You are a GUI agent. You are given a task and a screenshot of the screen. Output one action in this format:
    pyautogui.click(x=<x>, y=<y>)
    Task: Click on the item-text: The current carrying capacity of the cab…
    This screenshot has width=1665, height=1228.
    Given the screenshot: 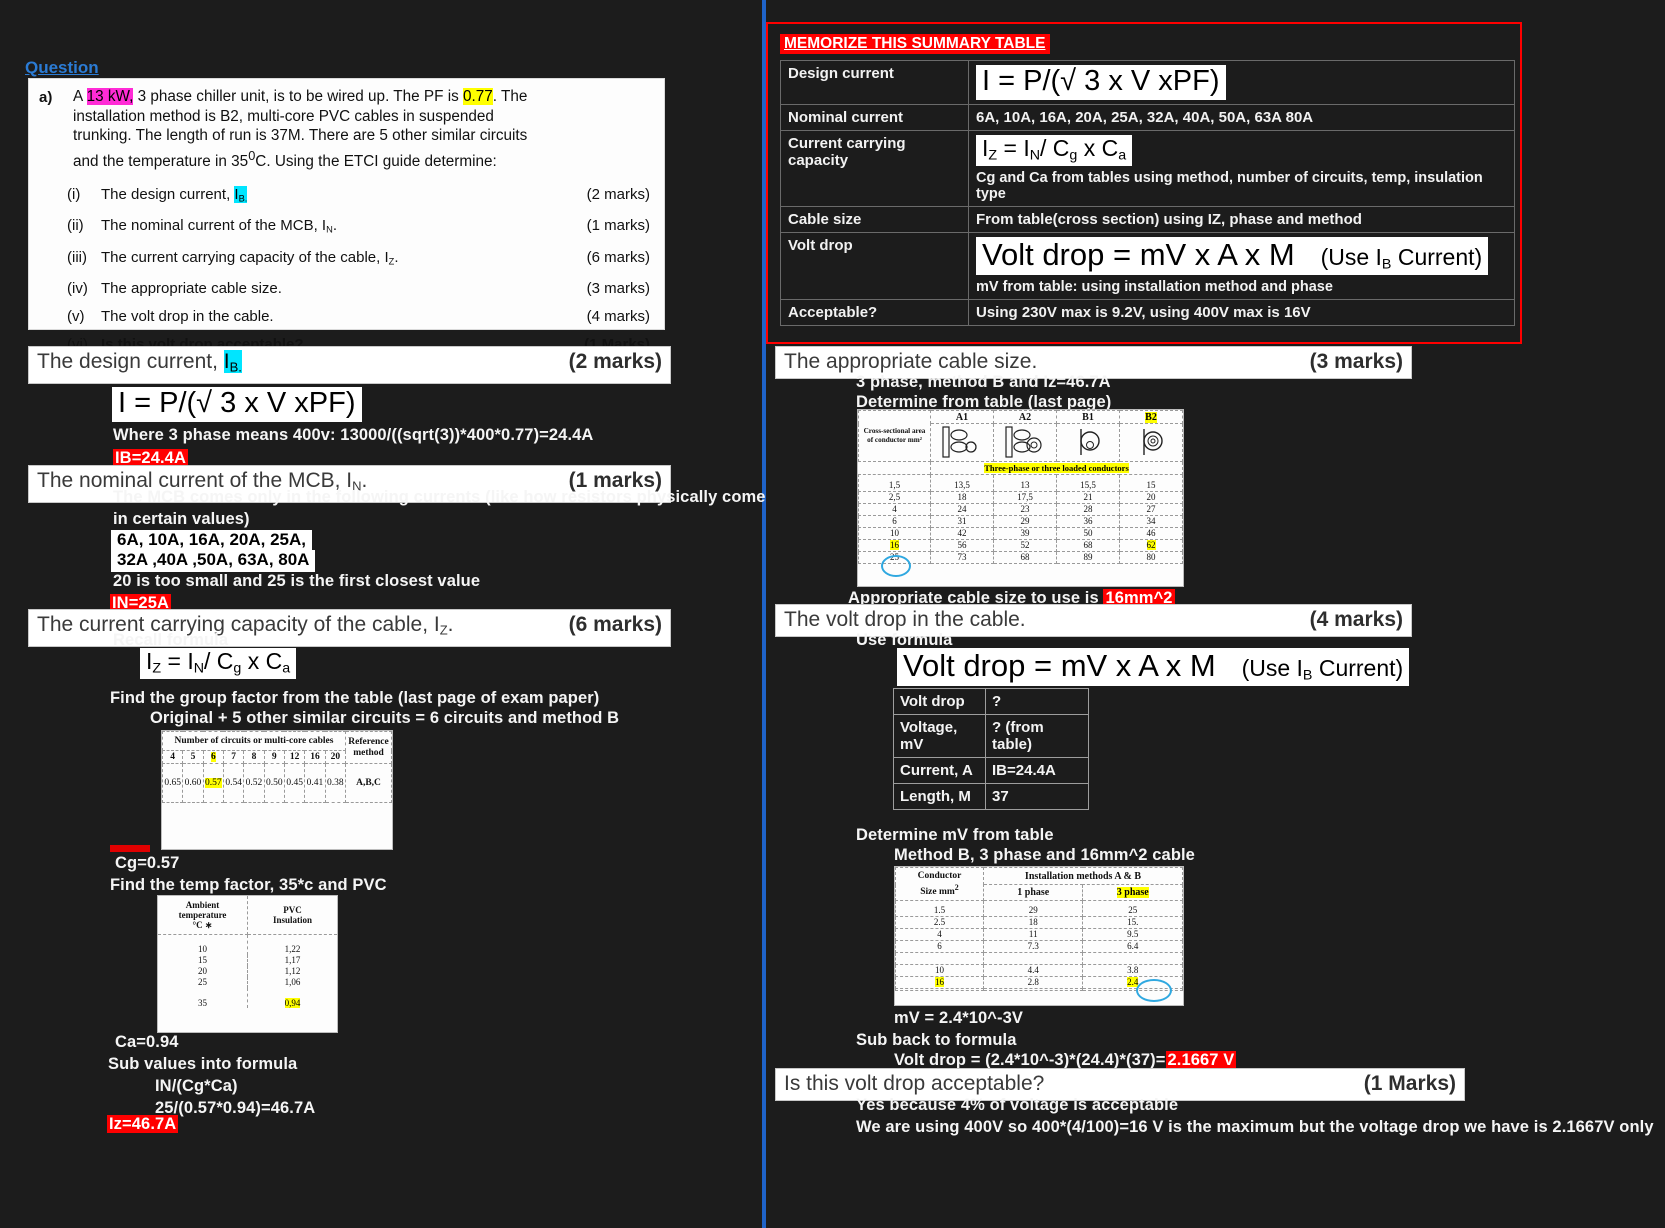 What is the action you would take?
    pyautogui.click(x=330, y=259)
    